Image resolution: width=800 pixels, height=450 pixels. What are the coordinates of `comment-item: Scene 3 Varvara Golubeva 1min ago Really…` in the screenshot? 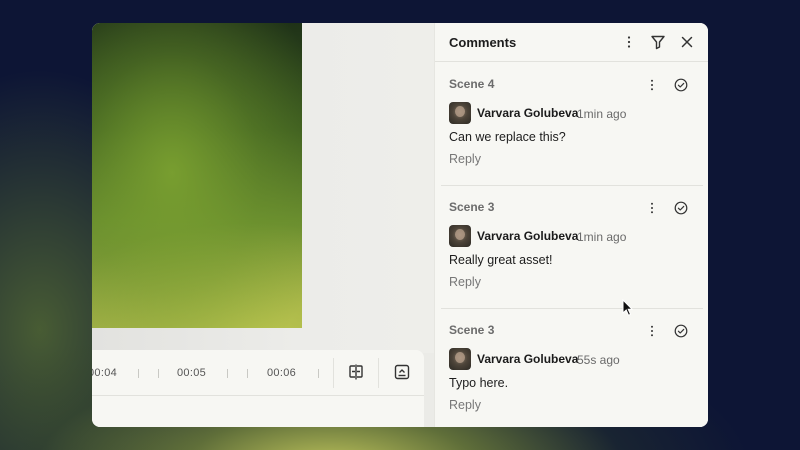 It's located at (572, 247).